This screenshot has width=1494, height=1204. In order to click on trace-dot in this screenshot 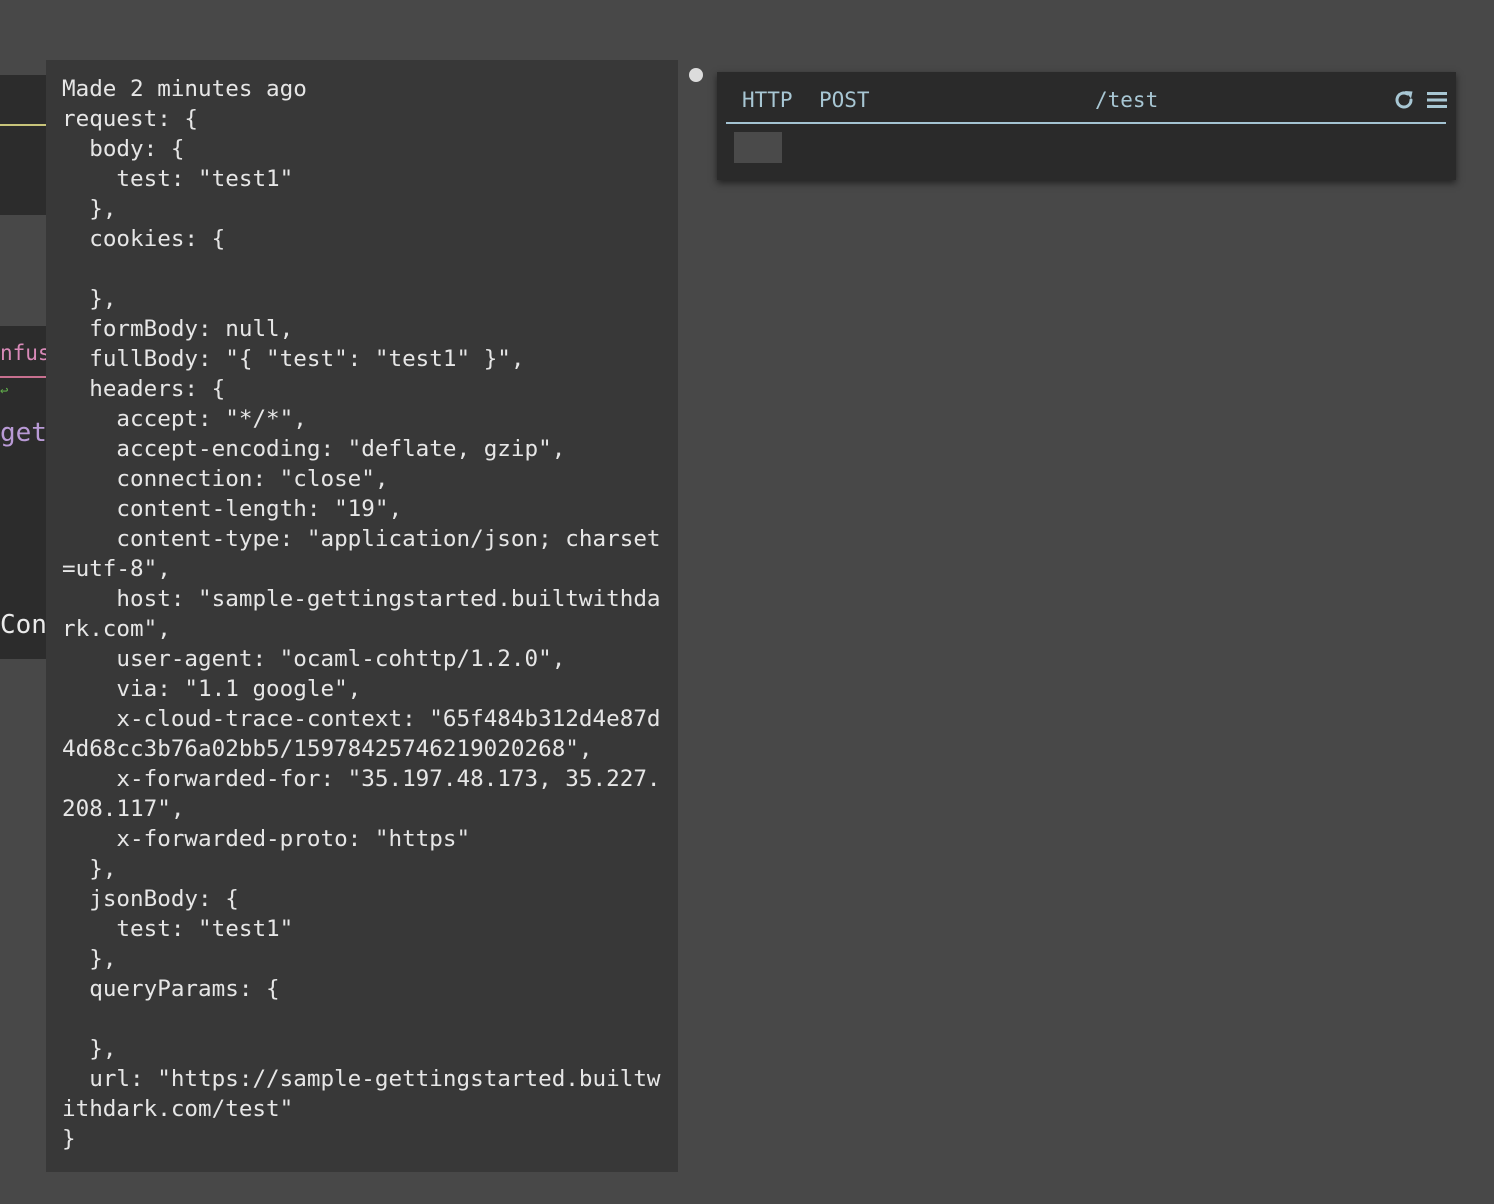, I will do `click(696, 75)`.